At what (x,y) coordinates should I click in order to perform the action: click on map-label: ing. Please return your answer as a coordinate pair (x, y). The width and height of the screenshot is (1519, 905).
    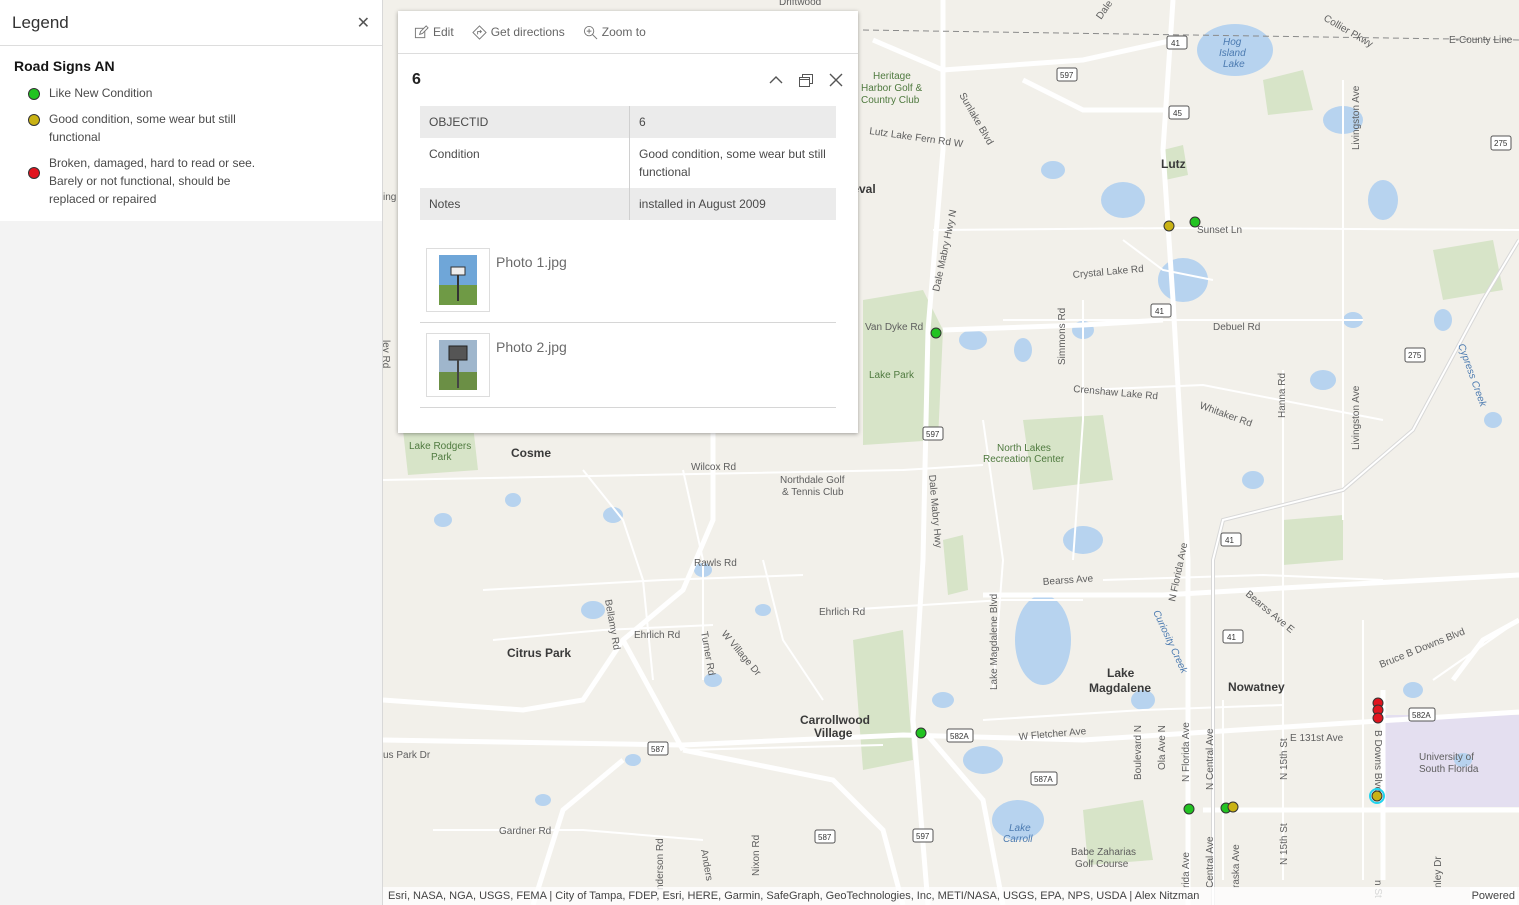
    Looking at the image, I should click on (389, 197).